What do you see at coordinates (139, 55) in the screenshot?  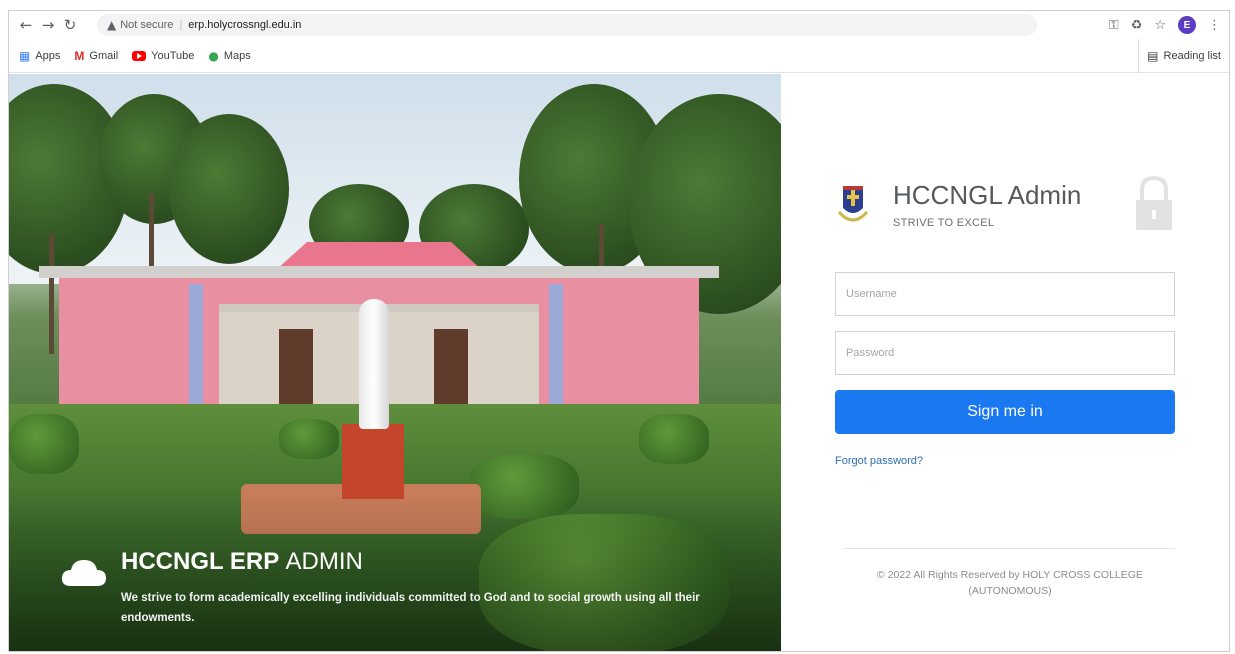 I see `youtube-icon` at bounding box center [139, 55].